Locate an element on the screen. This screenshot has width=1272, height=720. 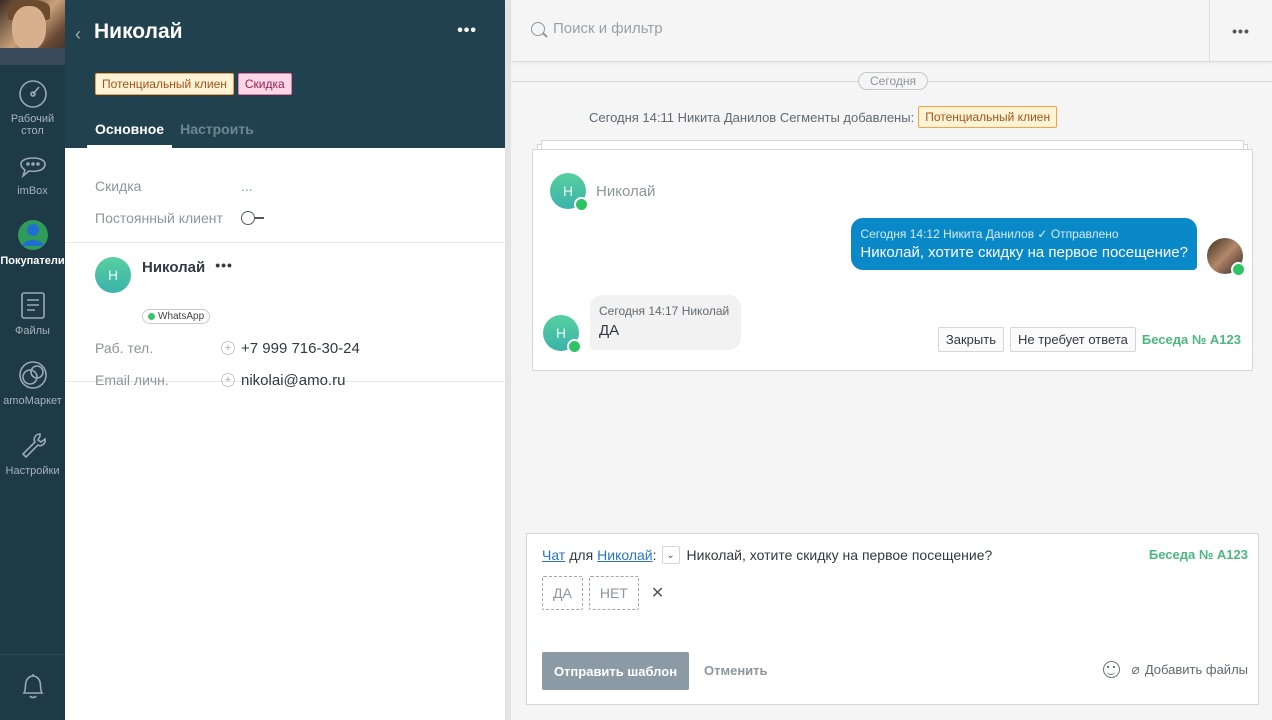
incoming-message: Сегодня 14:17 Николай ДА is located at coordinates (666, 322).